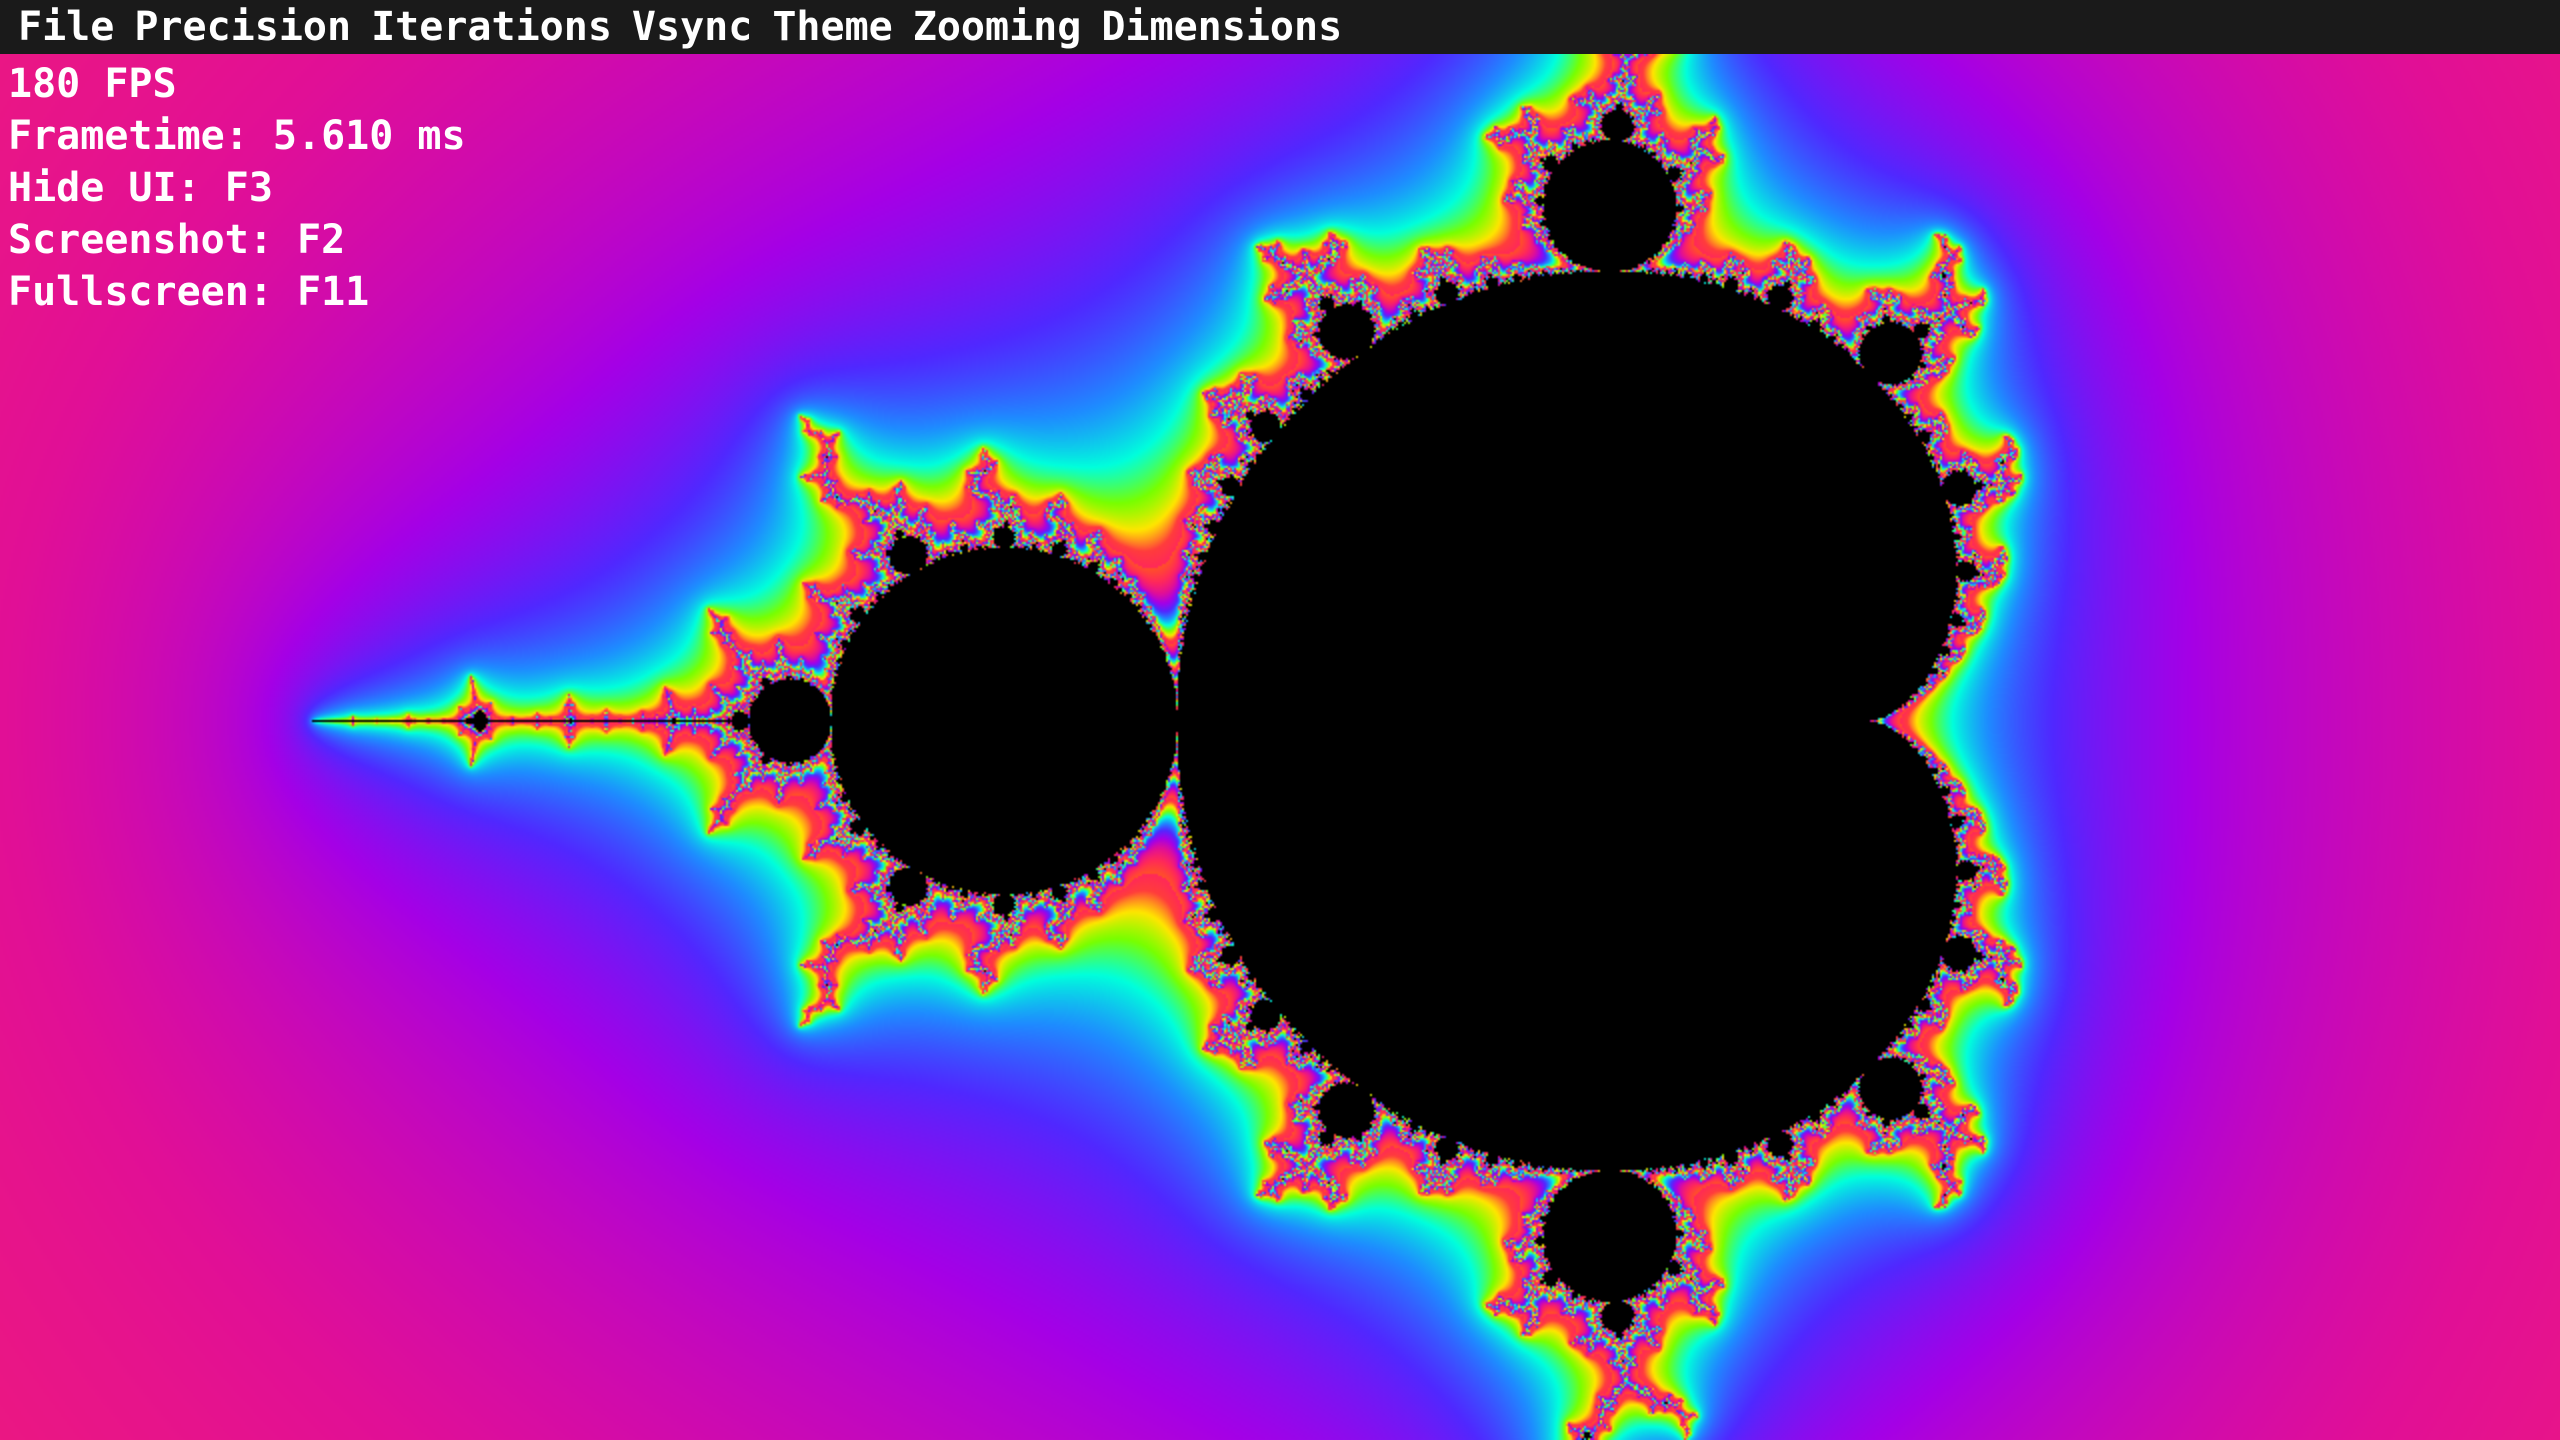 Image resolution: width=2560 pixels, height=1440 pixels. I want to click on menu-precision: Precision, so click(242, 27).